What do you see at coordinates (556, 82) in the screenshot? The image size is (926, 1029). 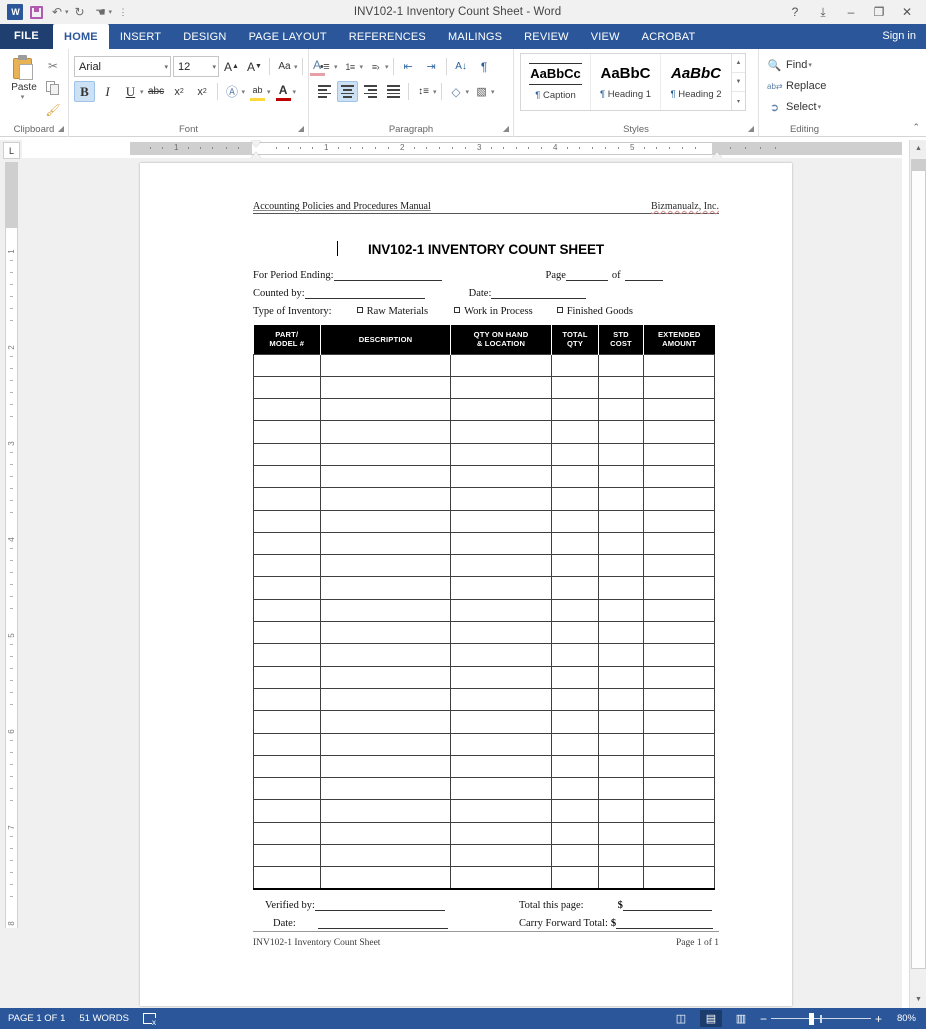 I see `style-caption: AaBbCc ¶ Caption` at bounding box center [556, 82].